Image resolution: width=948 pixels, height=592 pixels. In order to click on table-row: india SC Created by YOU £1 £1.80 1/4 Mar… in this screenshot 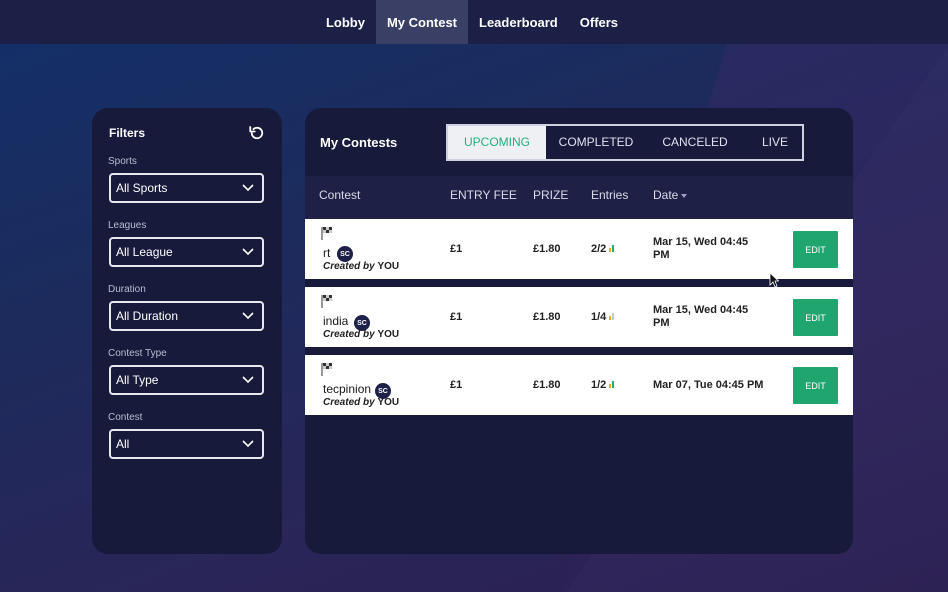, I will do `click(579, 317)`.